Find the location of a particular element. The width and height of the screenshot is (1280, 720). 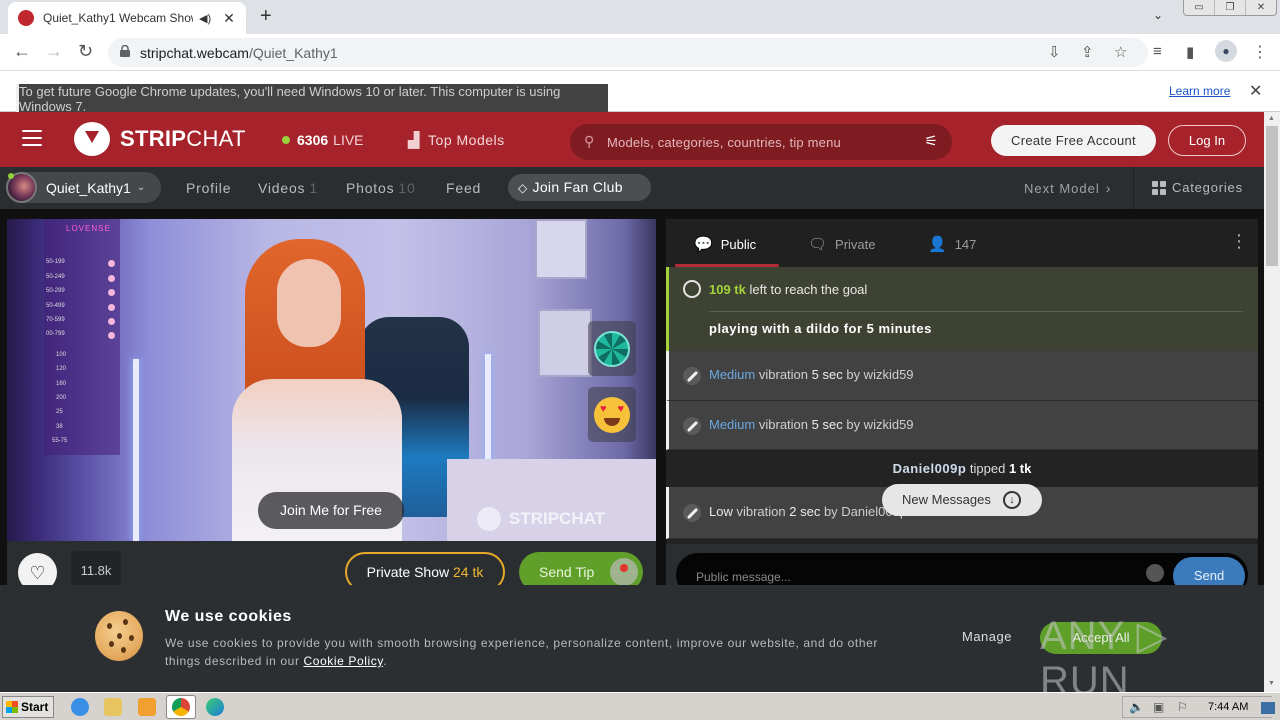

lovense-brand: LOVENSE is located at coordinates (88, 228).